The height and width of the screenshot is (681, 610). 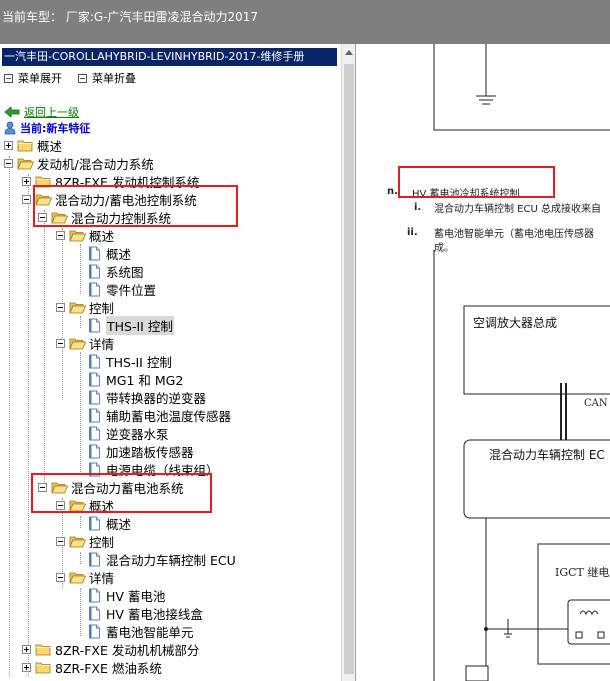 I want to click on tree-label: 发动机/混合动力系统, so click(x=95, y=164).